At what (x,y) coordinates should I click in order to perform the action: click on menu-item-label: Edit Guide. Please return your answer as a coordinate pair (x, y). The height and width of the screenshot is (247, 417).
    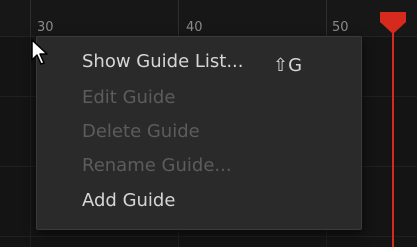
    Looking at the image, I should click on (129, 97).